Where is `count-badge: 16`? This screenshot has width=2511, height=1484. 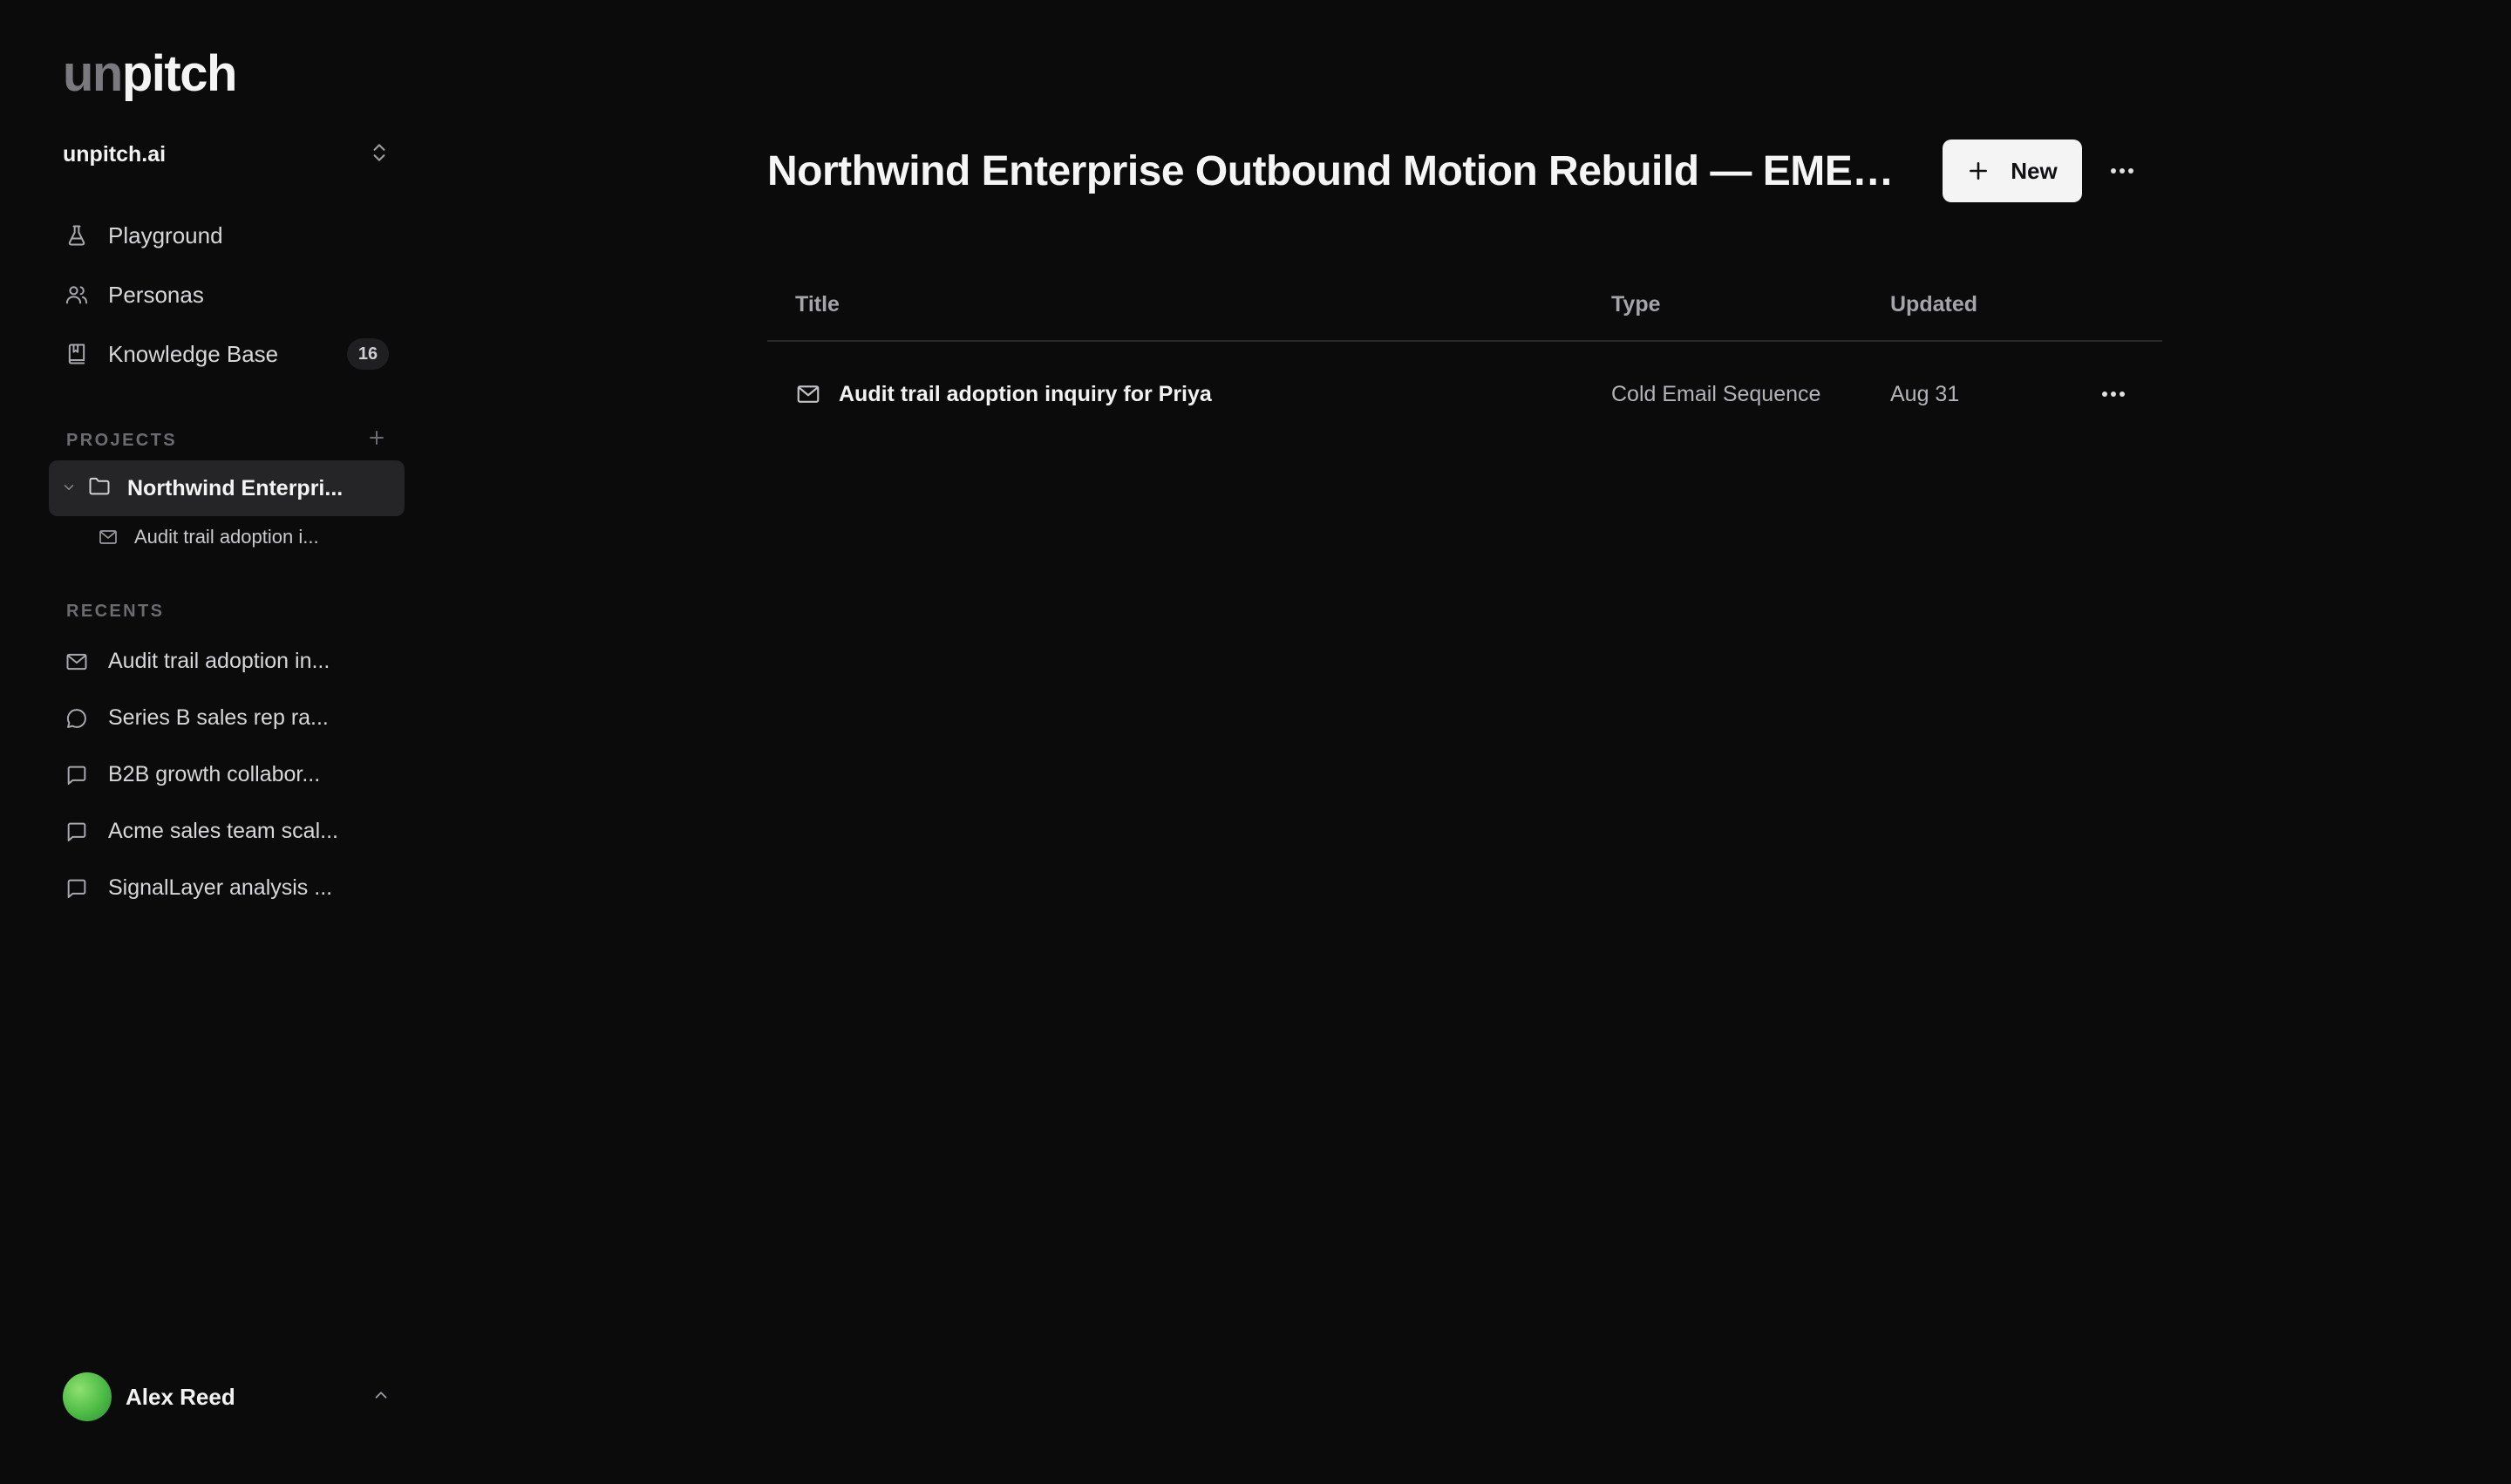 count-badge: 16 is located at coordinates (368, 354).